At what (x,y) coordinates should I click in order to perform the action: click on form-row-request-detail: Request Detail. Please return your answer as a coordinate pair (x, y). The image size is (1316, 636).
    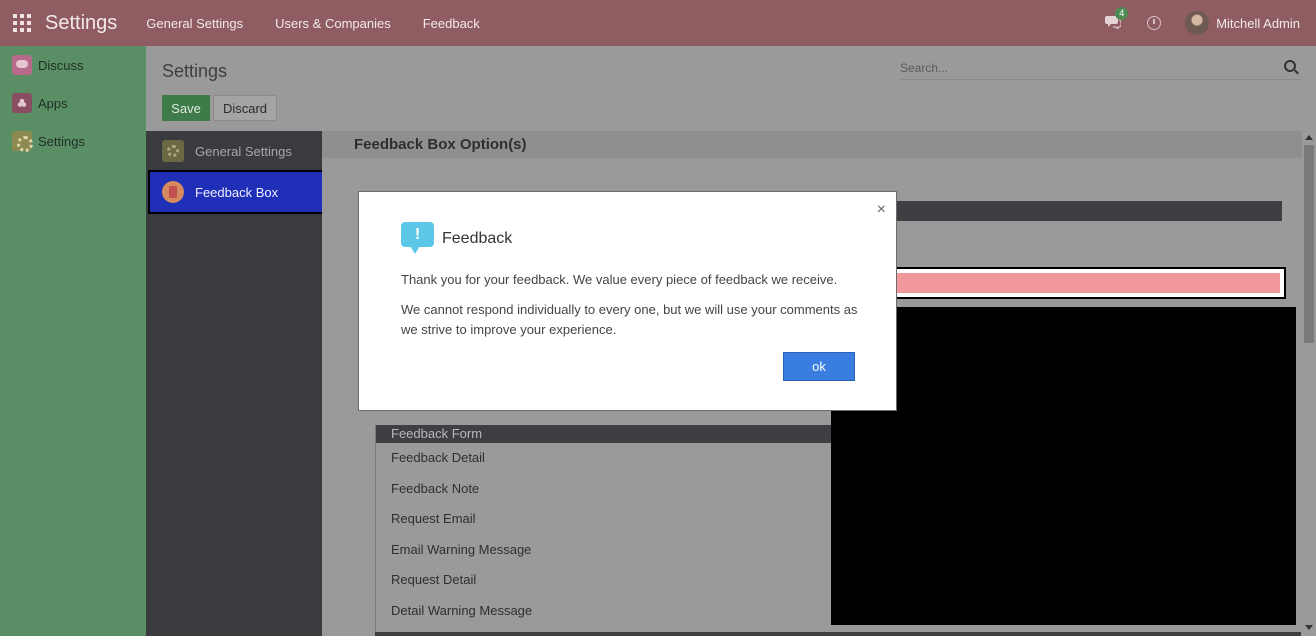
    Looking at the image, I should click on (434, 579).